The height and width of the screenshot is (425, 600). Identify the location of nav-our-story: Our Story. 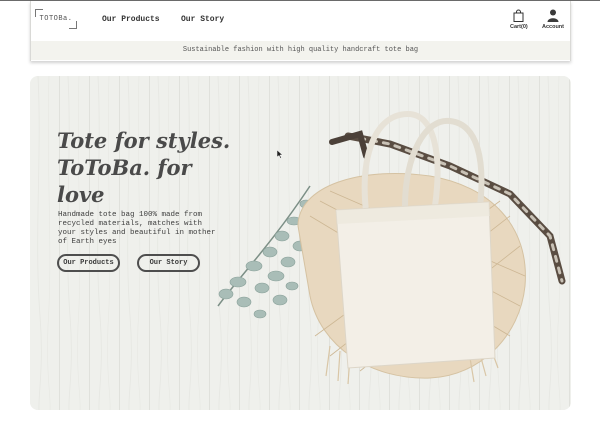
(202, 19).